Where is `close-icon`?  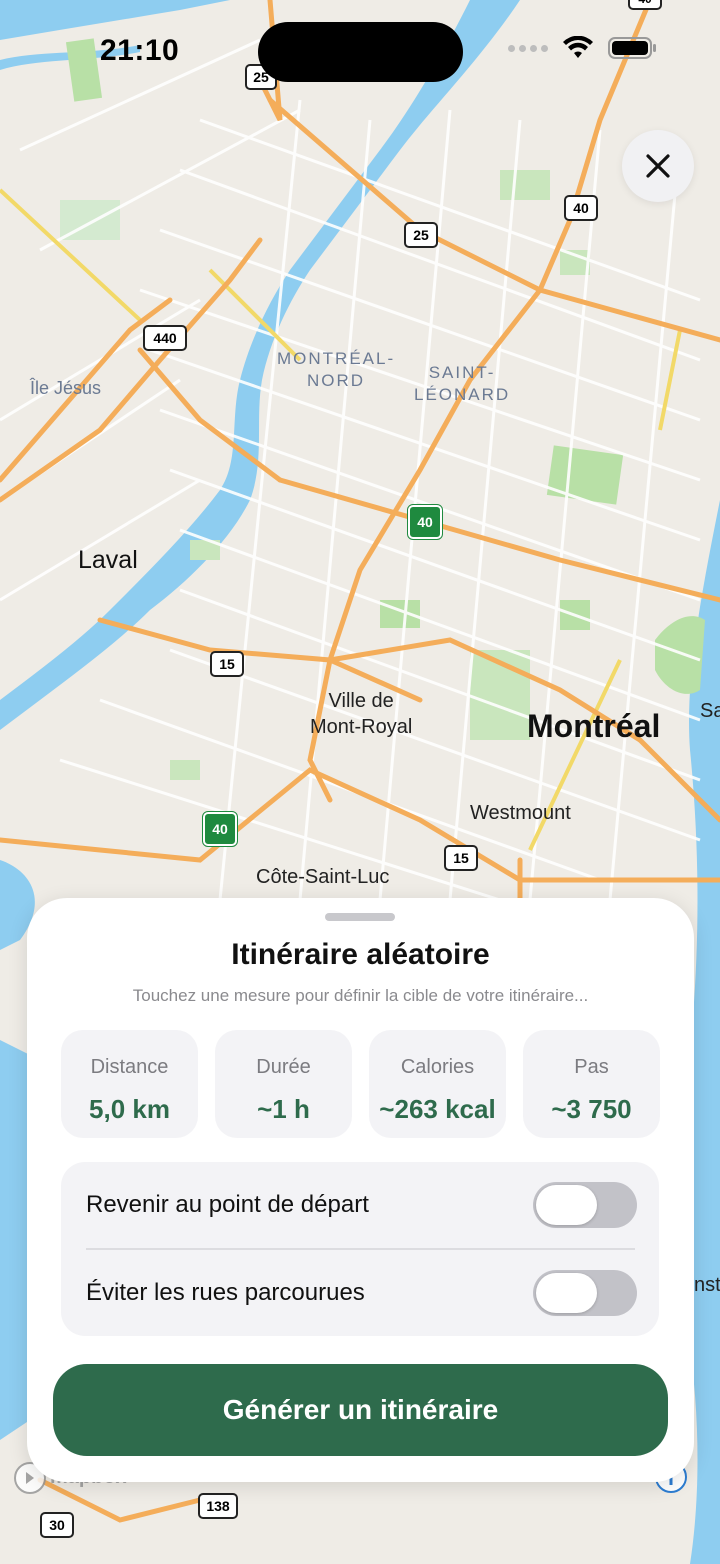
close-icon is located at coordinates (658, 166).